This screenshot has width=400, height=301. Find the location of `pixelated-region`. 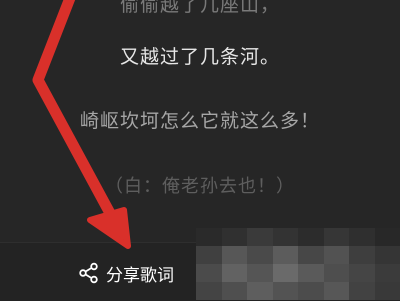

pixelated-region is located at coordinates (298, 264).